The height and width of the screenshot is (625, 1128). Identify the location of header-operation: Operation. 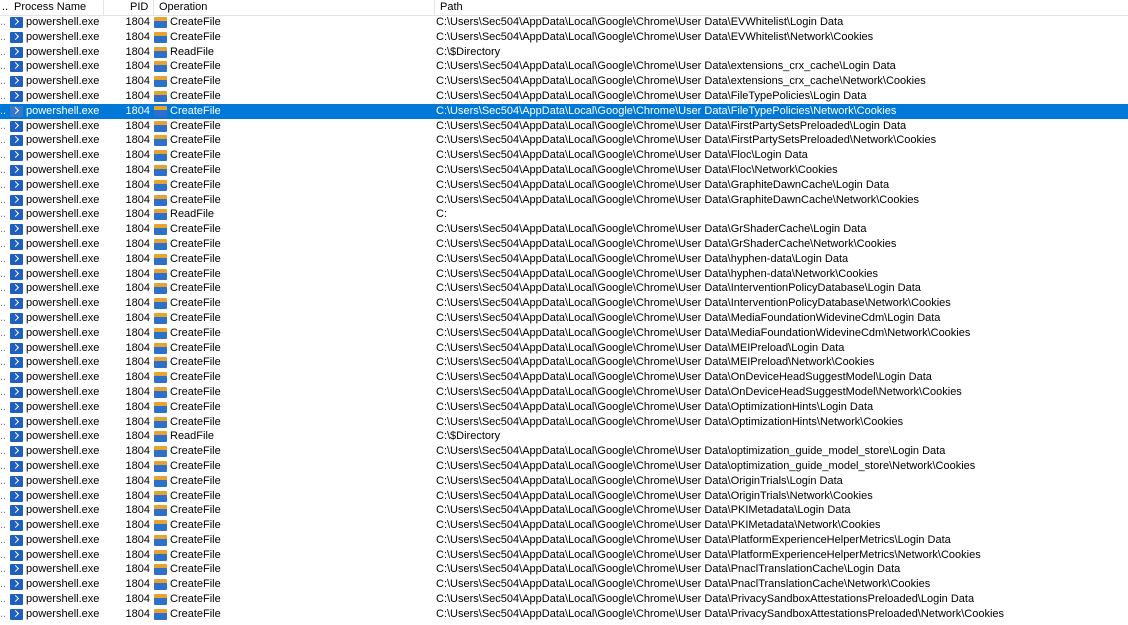
(183, 7).